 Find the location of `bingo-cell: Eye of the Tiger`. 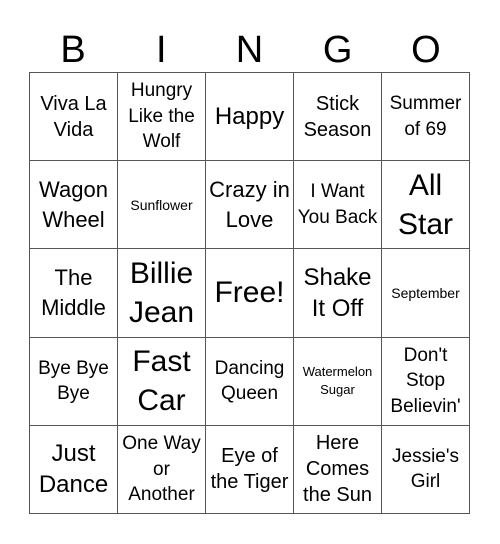

bingo-cell: Eye of the Tiger is located at coordinates (250, 469).